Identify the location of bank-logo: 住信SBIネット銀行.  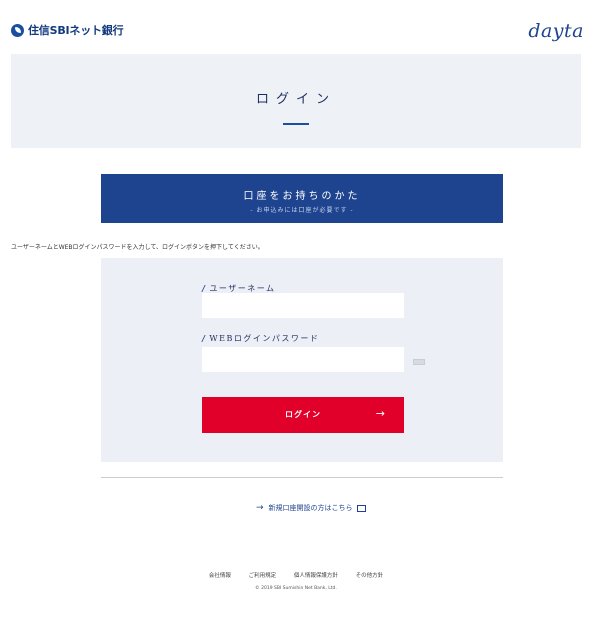
(67, 30).